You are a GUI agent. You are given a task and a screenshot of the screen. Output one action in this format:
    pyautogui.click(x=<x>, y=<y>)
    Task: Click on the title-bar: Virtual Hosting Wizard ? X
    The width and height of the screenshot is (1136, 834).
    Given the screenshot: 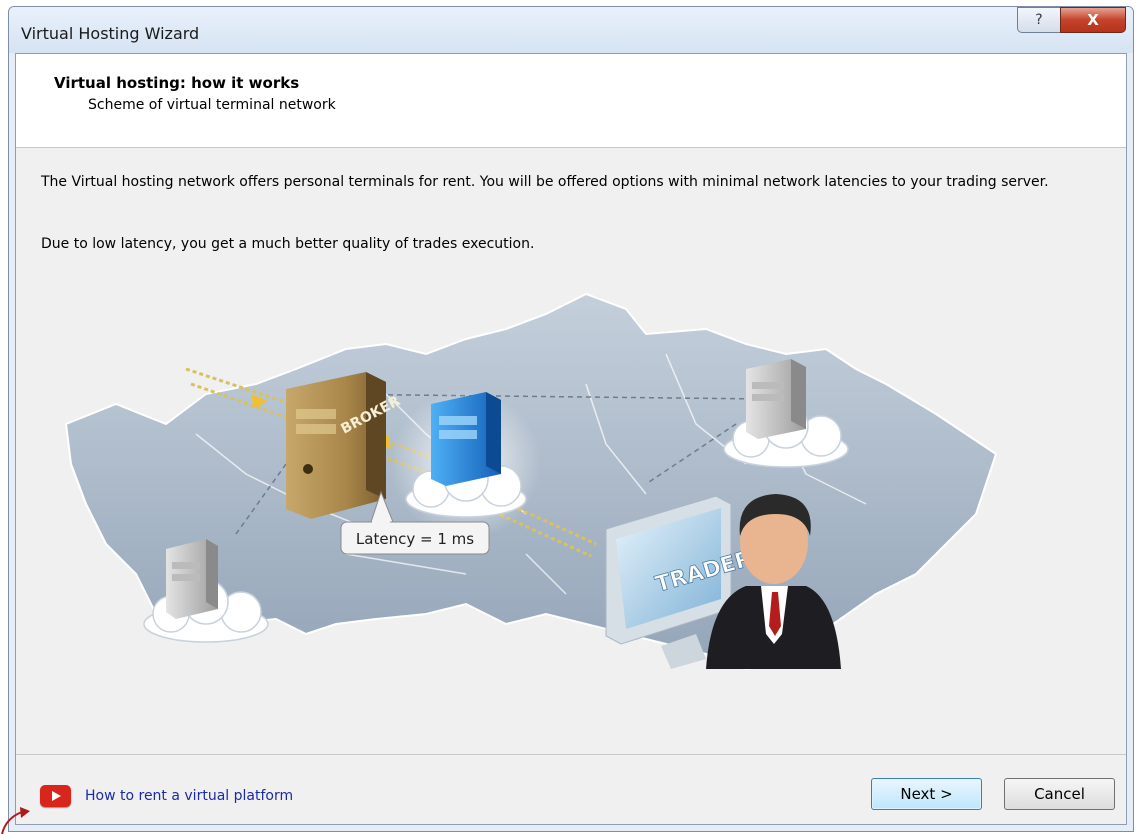 What is the action you would take?
    pyautogui.click(x=571, y=30)
    